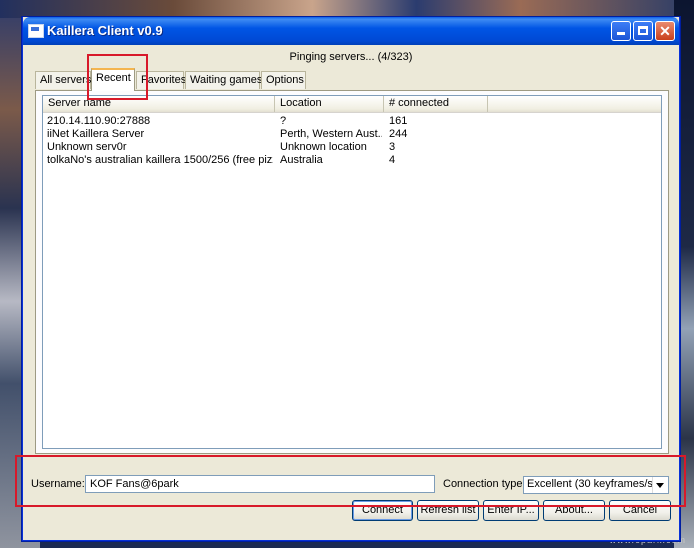 This screenshot has width=694, height=548. Describe the element at coordinates (640, 510) in the screenshot. I see `cancel-button: Cancel` at that location.